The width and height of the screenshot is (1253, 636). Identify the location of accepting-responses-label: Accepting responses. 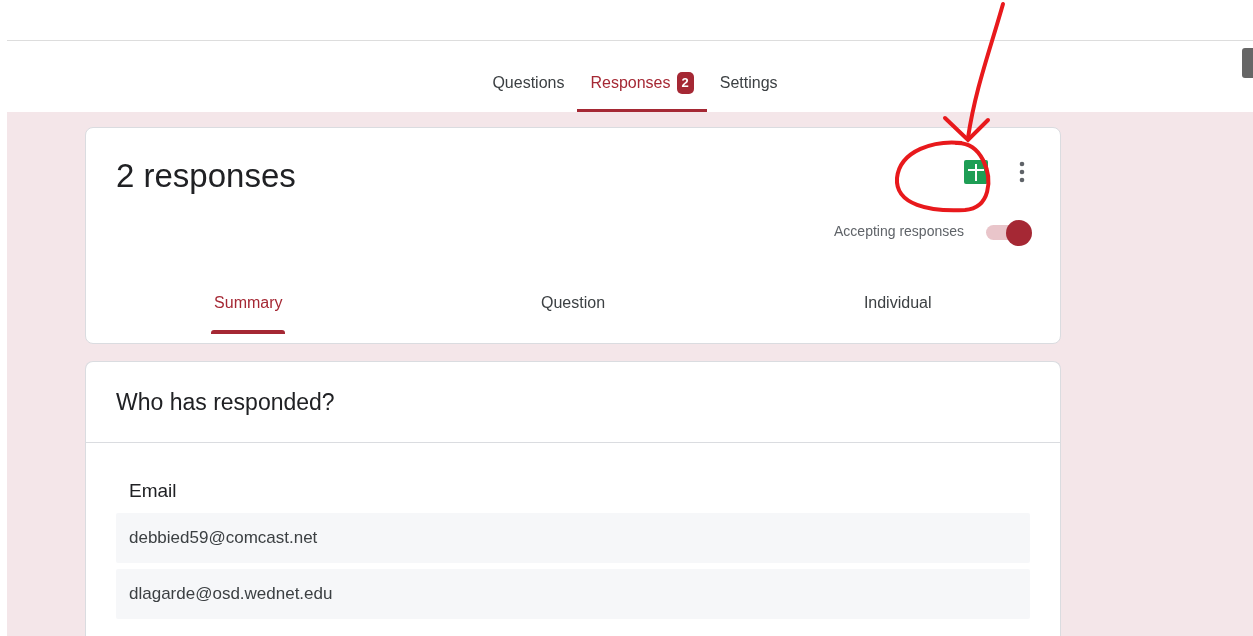
(899, 232).